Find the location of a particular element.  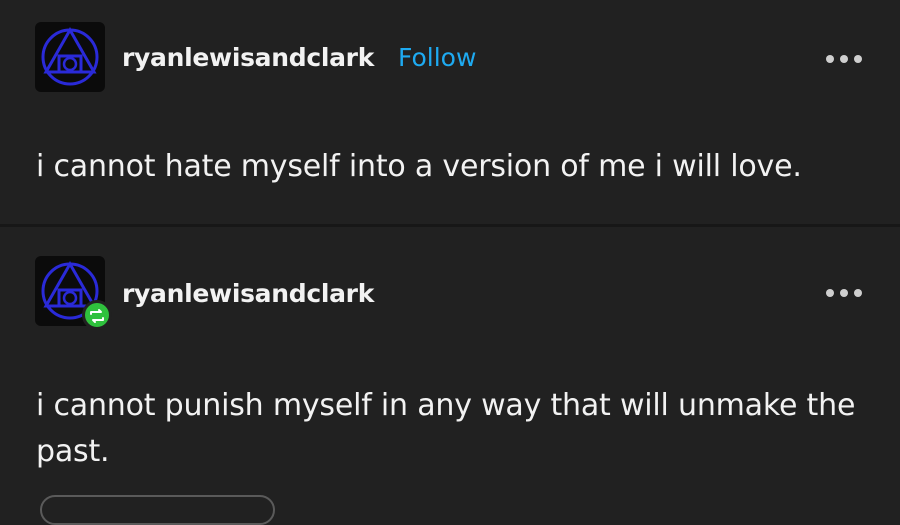

follow-button: Follow is located at coordinates (437, 57).